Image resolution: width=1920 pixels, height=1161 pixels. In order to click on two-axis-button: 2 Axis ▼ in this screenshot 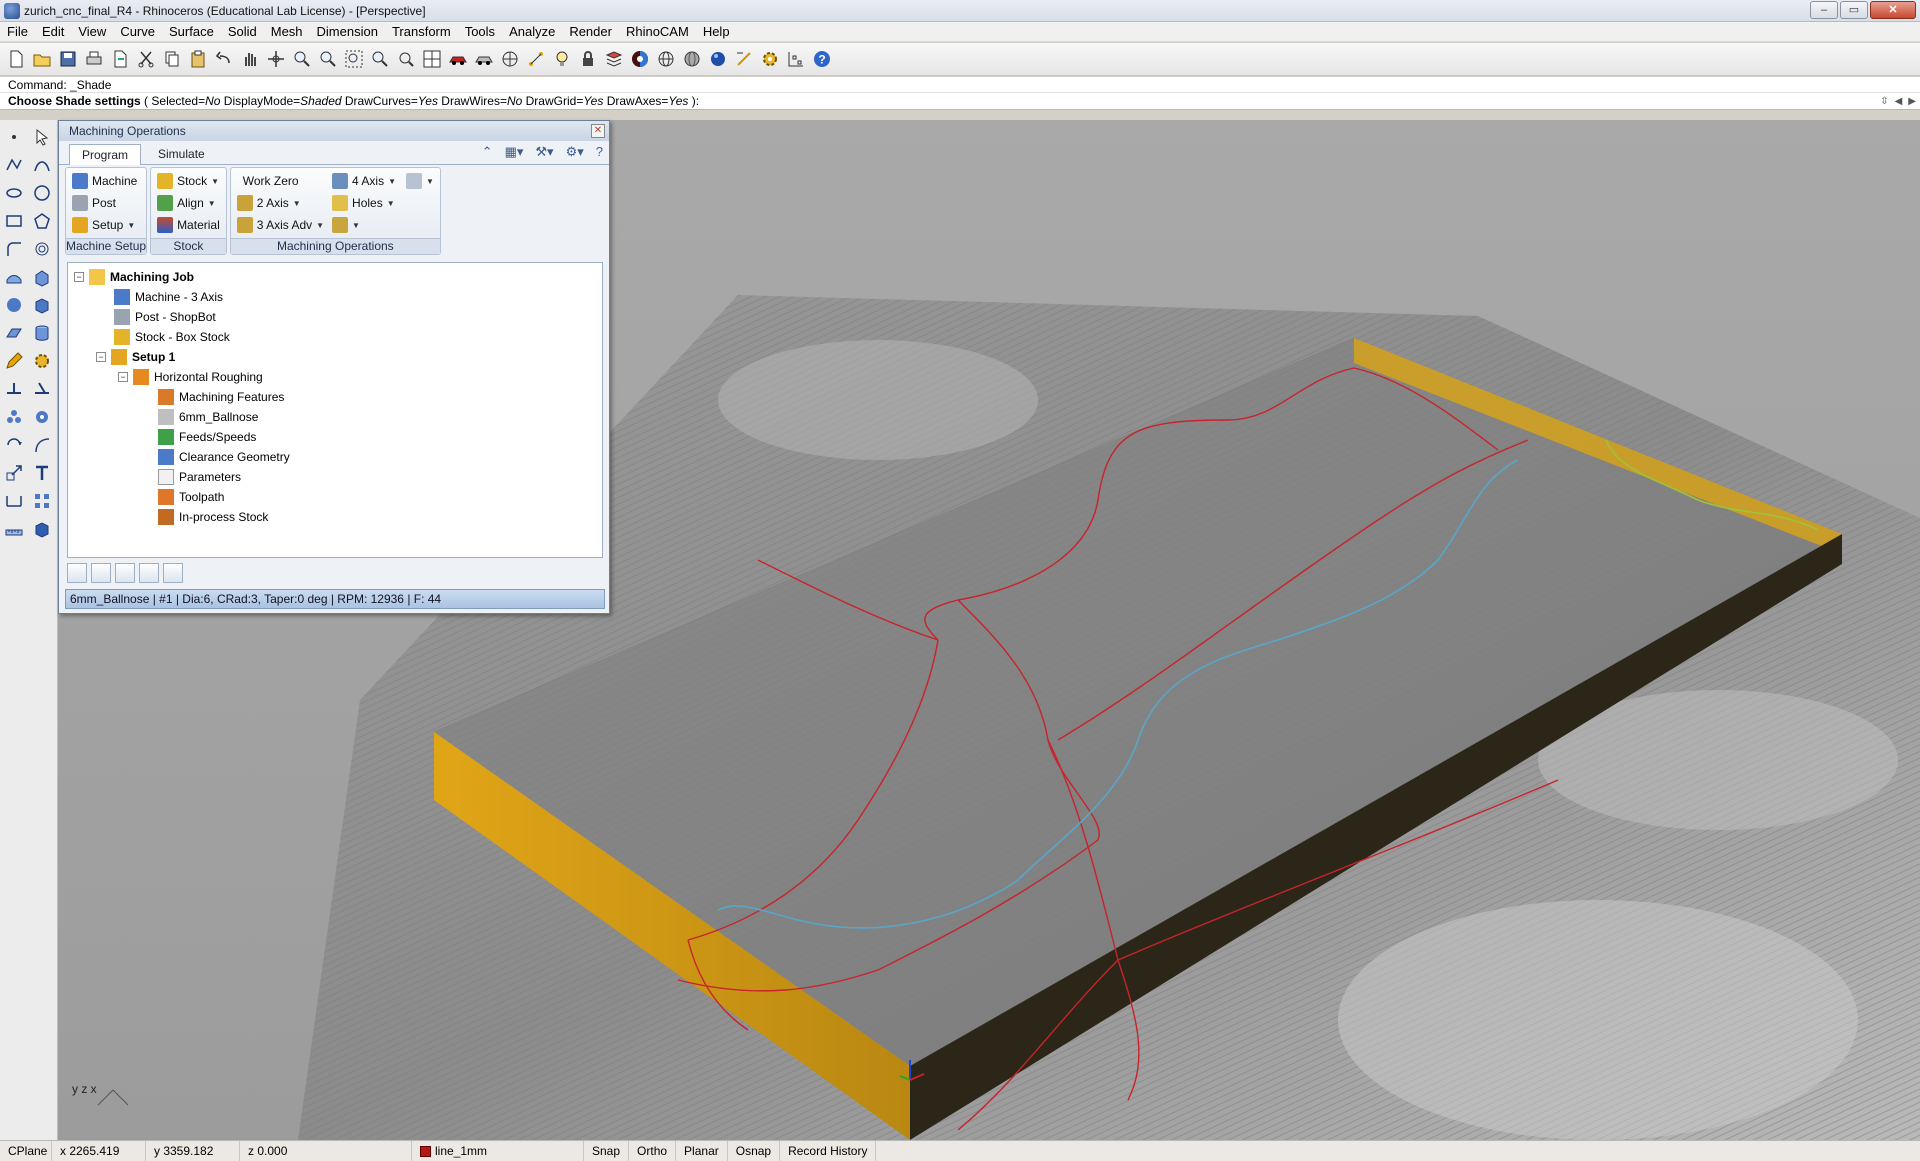, I will do `click(280, 203)`.